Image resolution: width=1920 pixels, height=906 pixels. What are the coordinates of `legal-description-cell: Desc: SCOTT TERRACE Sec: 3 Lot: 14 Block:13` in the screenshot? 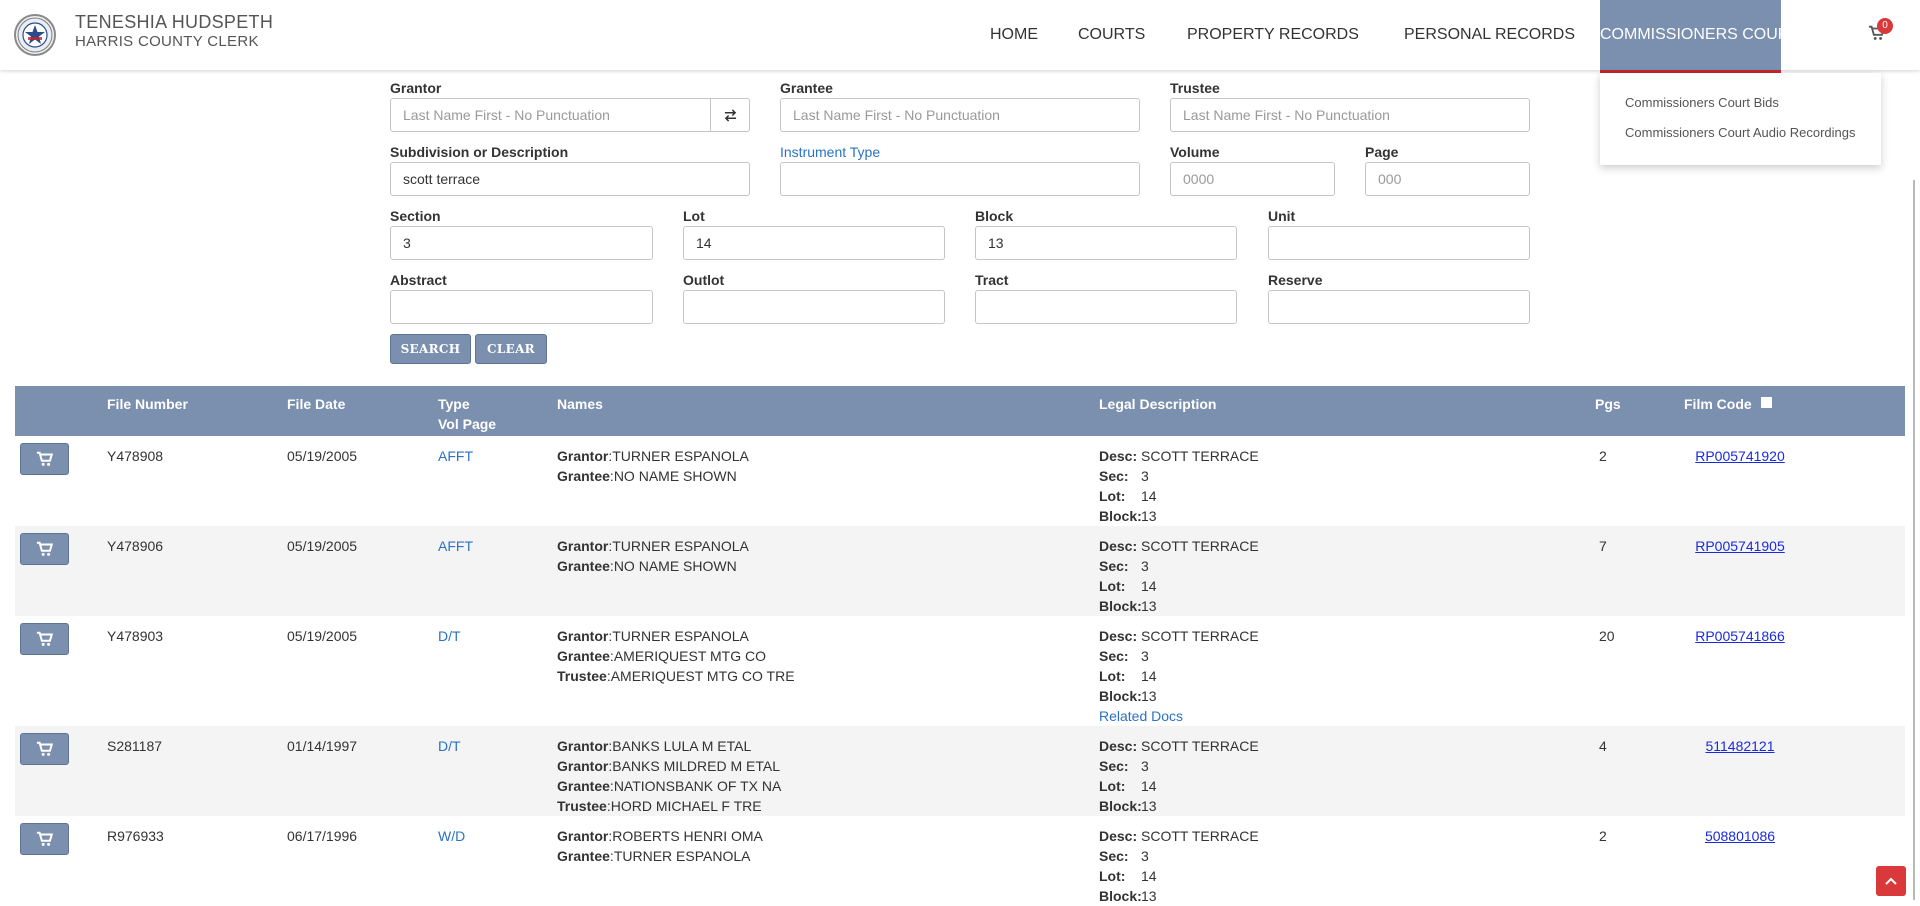 It's located at (1179, 486).